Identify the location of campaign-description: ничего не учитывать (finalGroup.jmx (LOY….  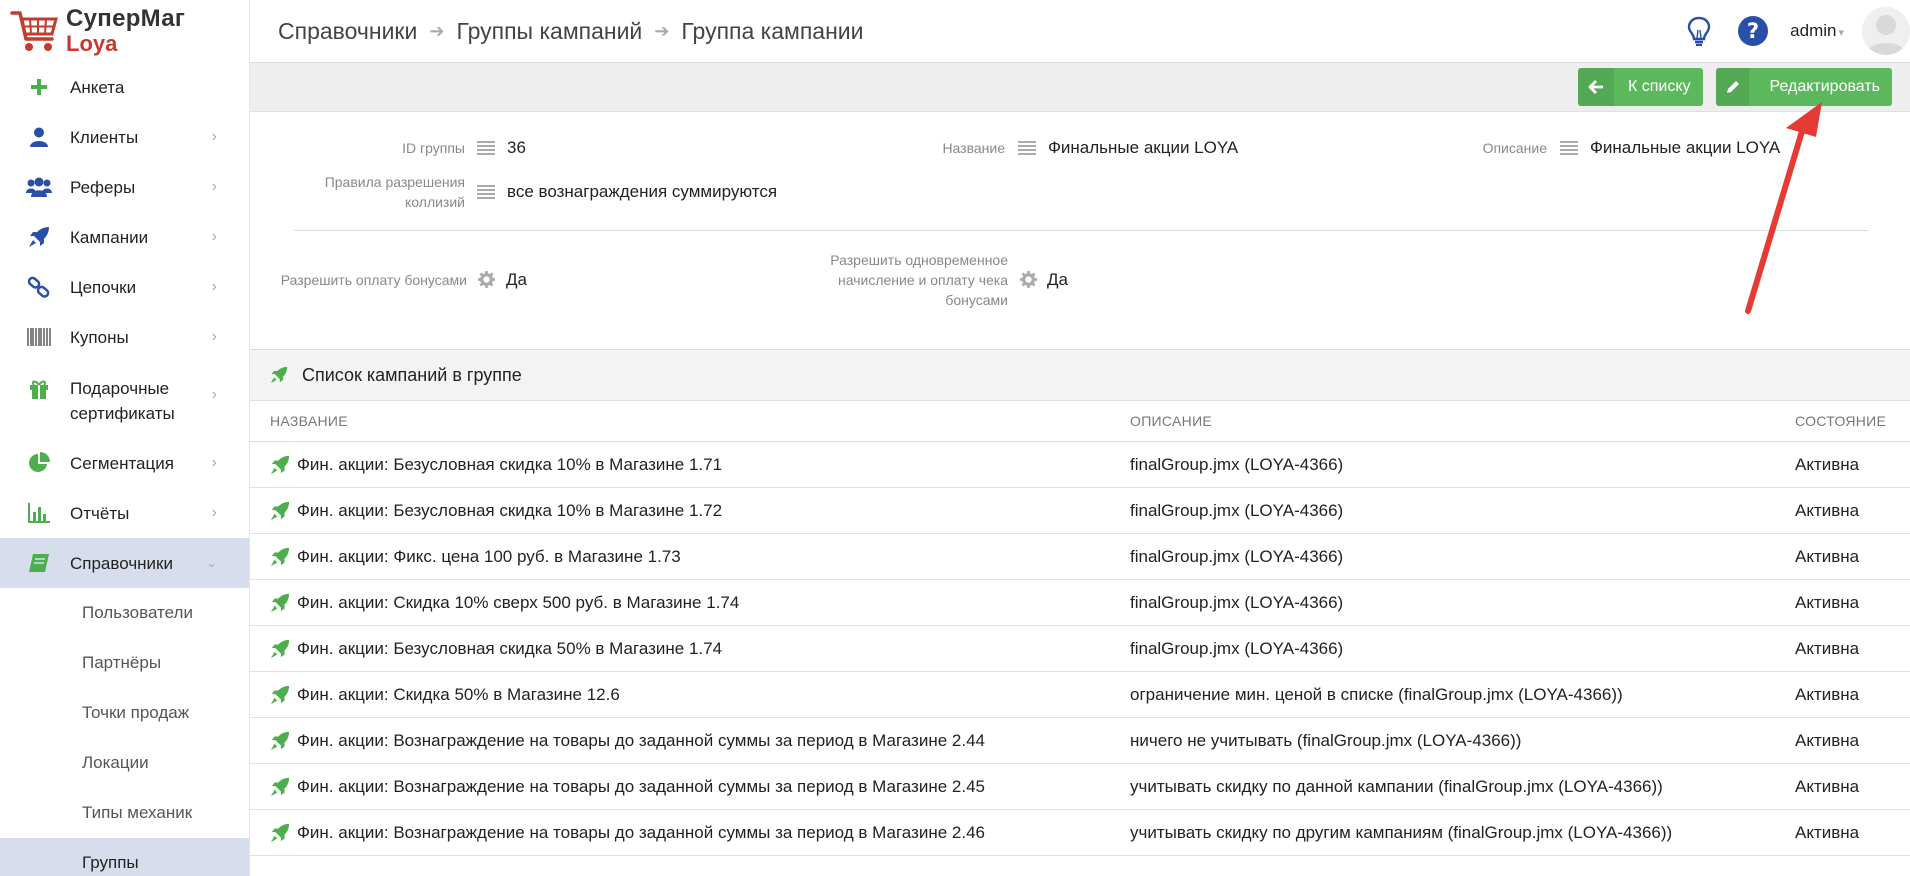
(1326, 740).